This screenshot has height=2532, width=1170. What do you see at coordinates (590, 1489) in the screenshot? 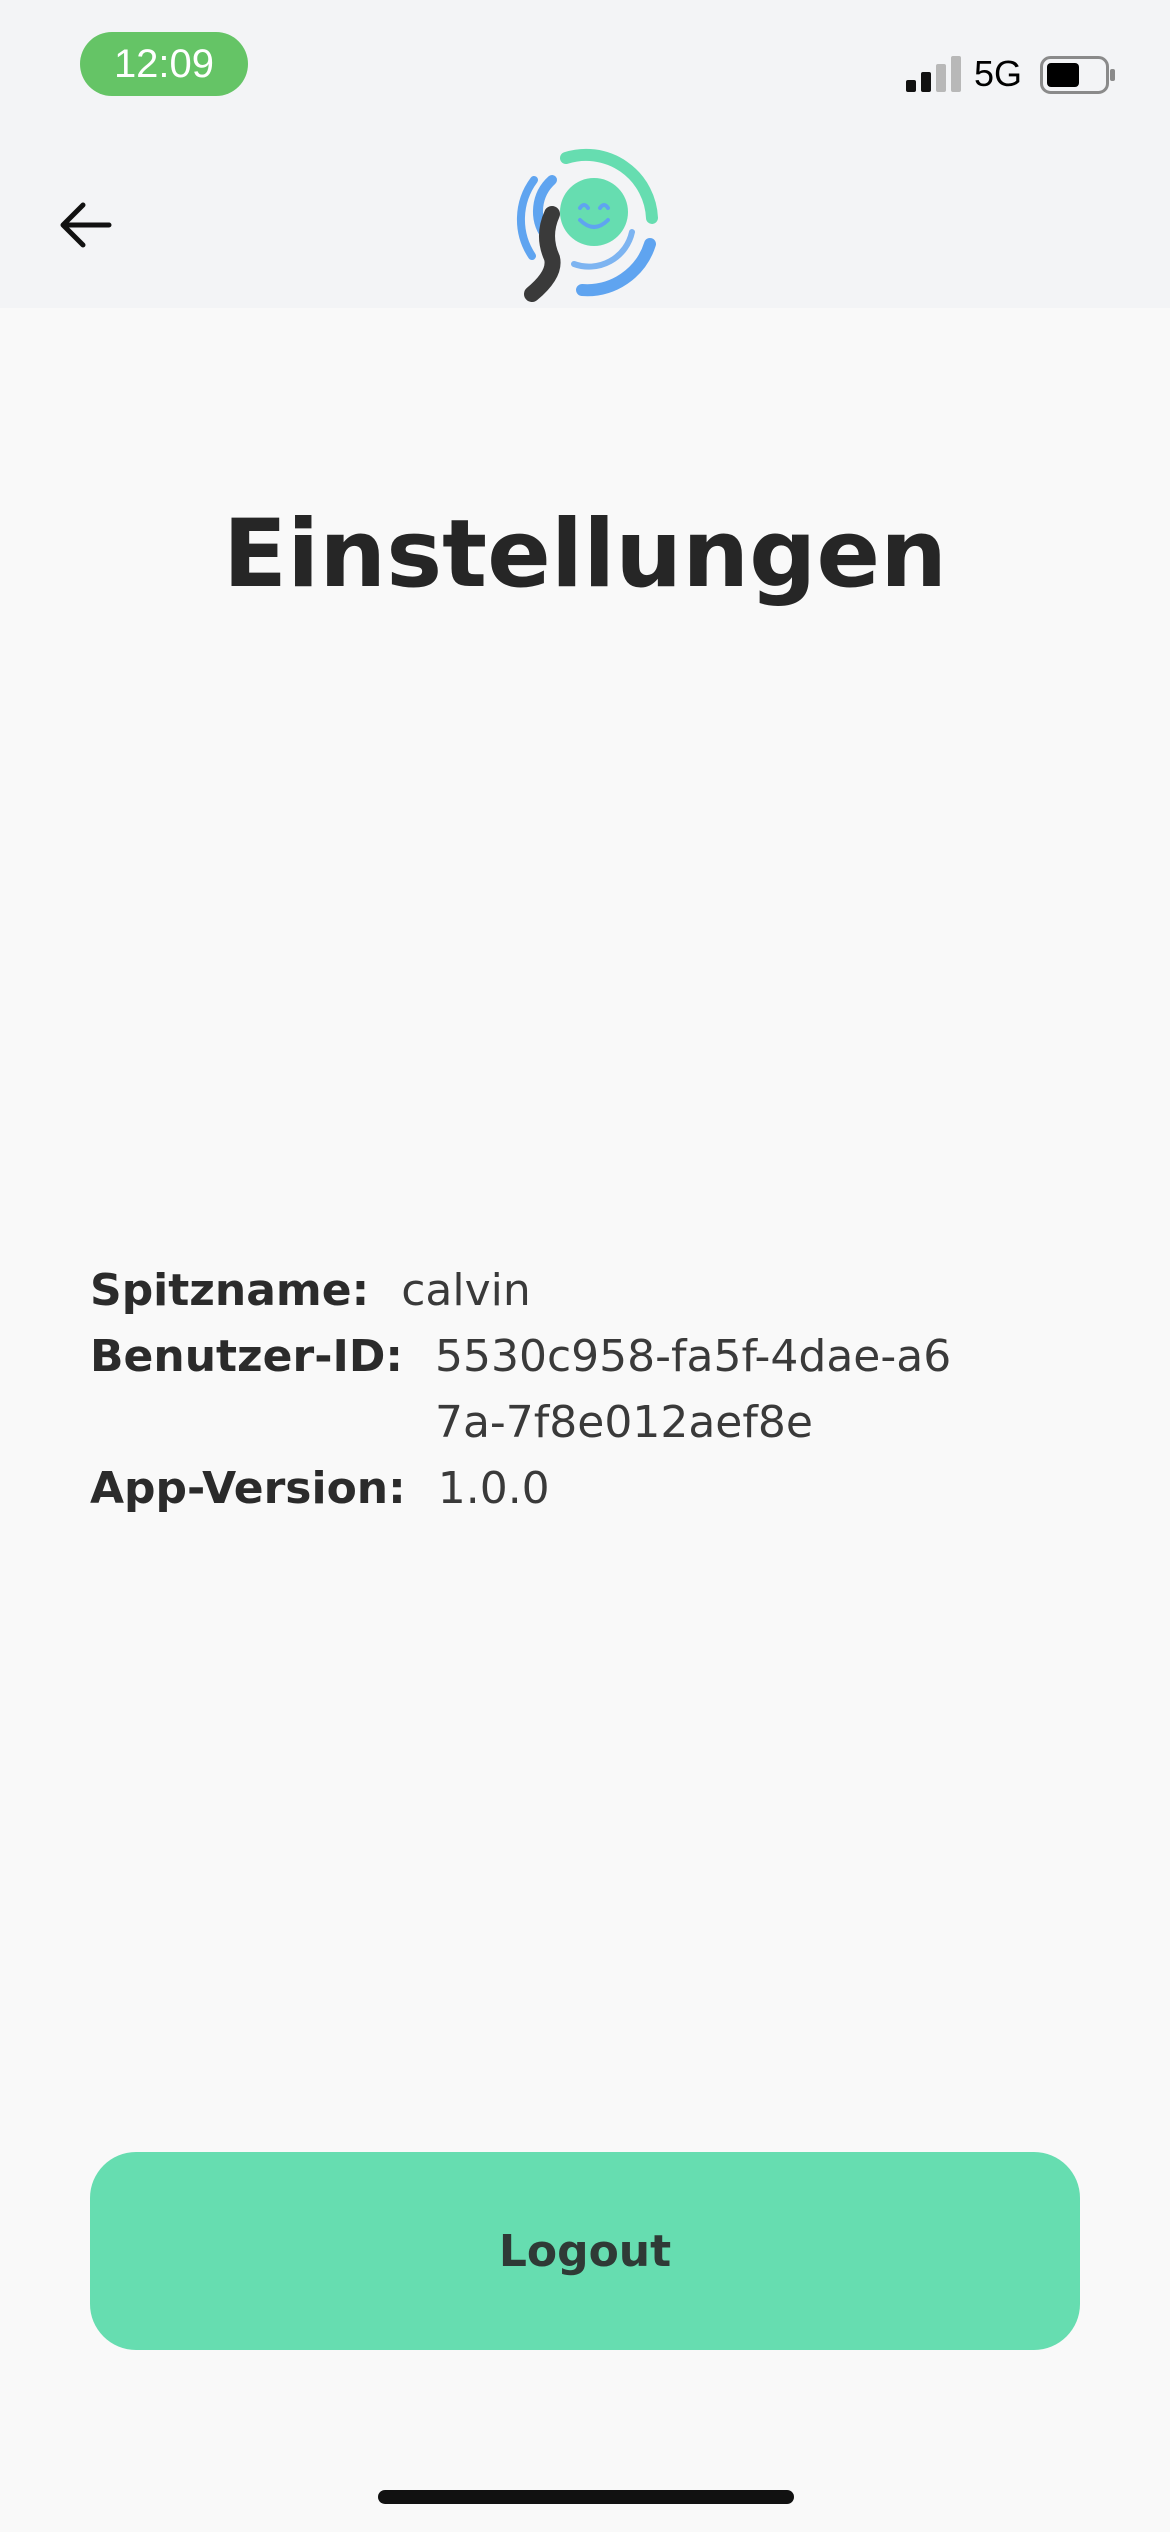
I see `app-version-row: App-Version: 1.0.0` at bounding box center [590, 1489].